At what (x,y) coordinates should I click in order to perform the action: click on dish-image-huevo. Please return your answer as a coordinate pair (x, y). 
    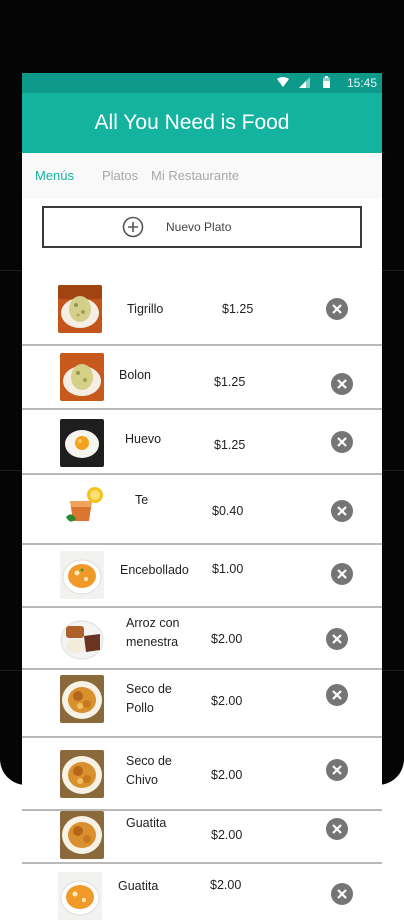
    Looking at the image, I should click on (82, 443).